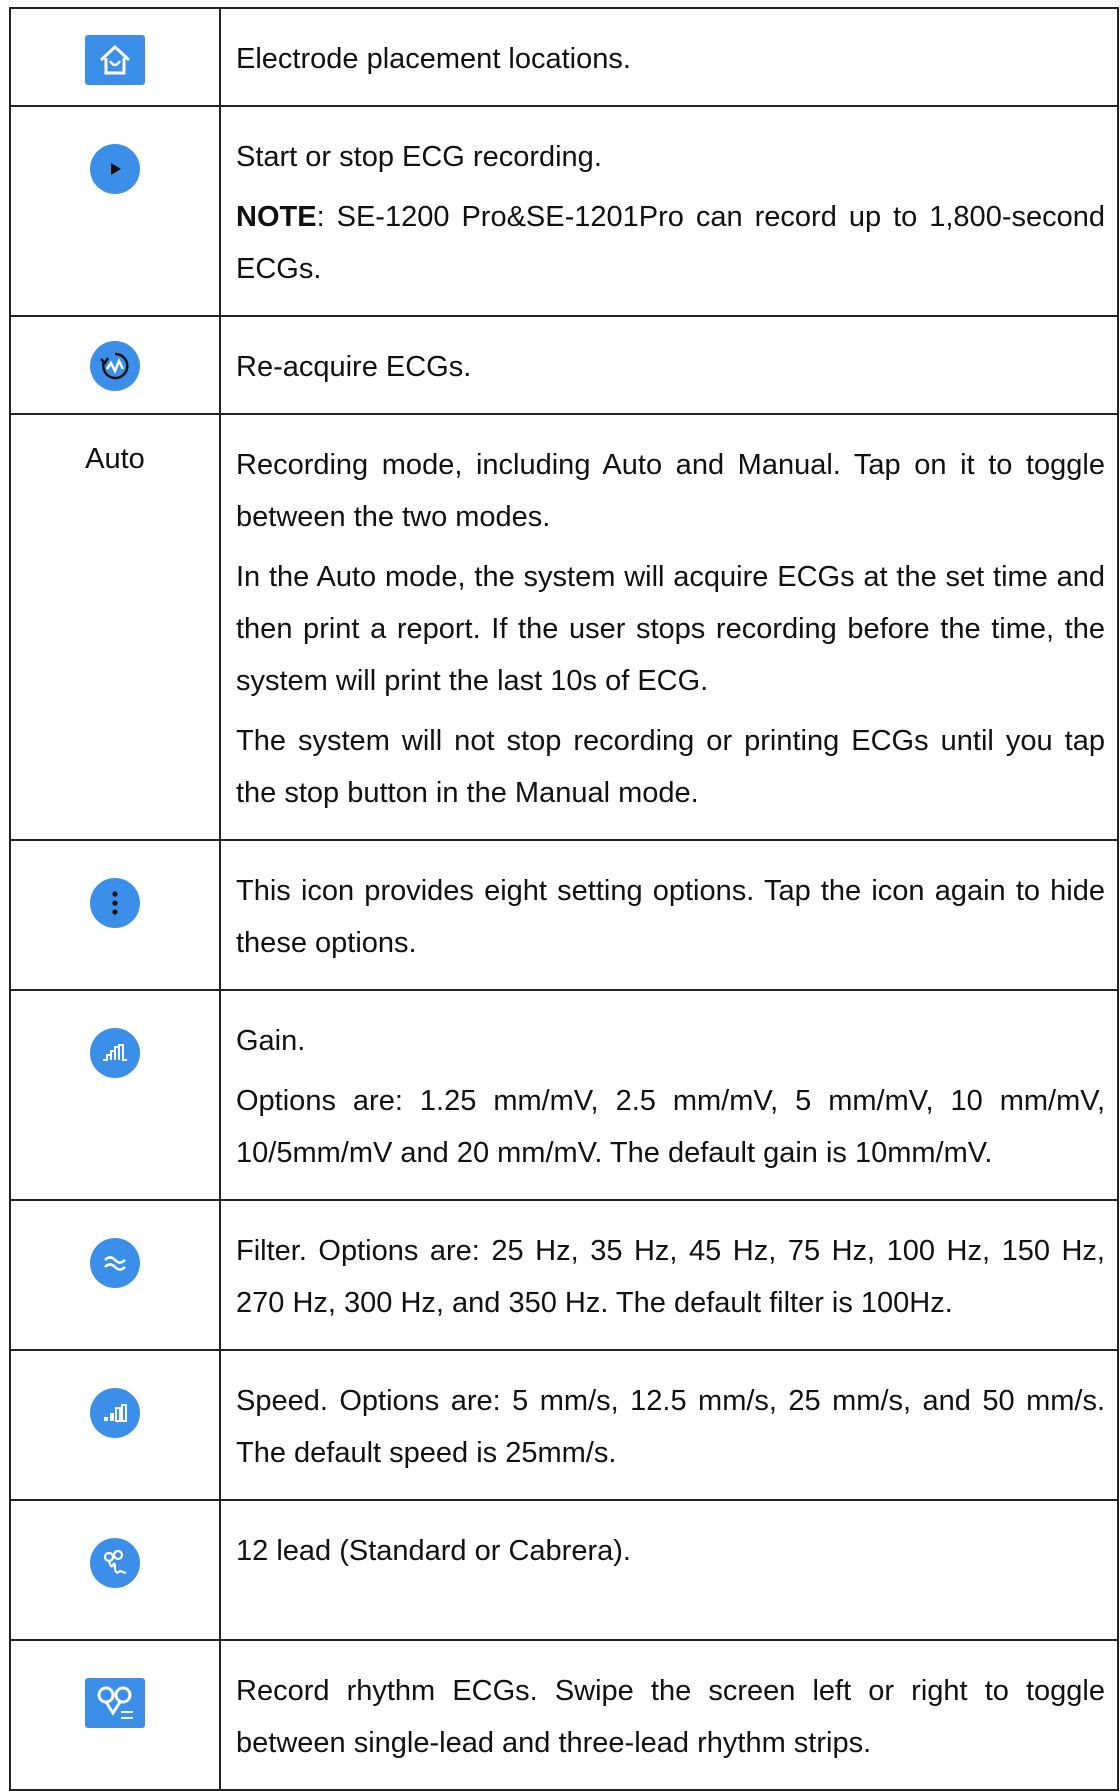  Describe the element at coordinates (419, 157) in the screenshot. I see `description-text: Start or stop ECG recording.` at that location.